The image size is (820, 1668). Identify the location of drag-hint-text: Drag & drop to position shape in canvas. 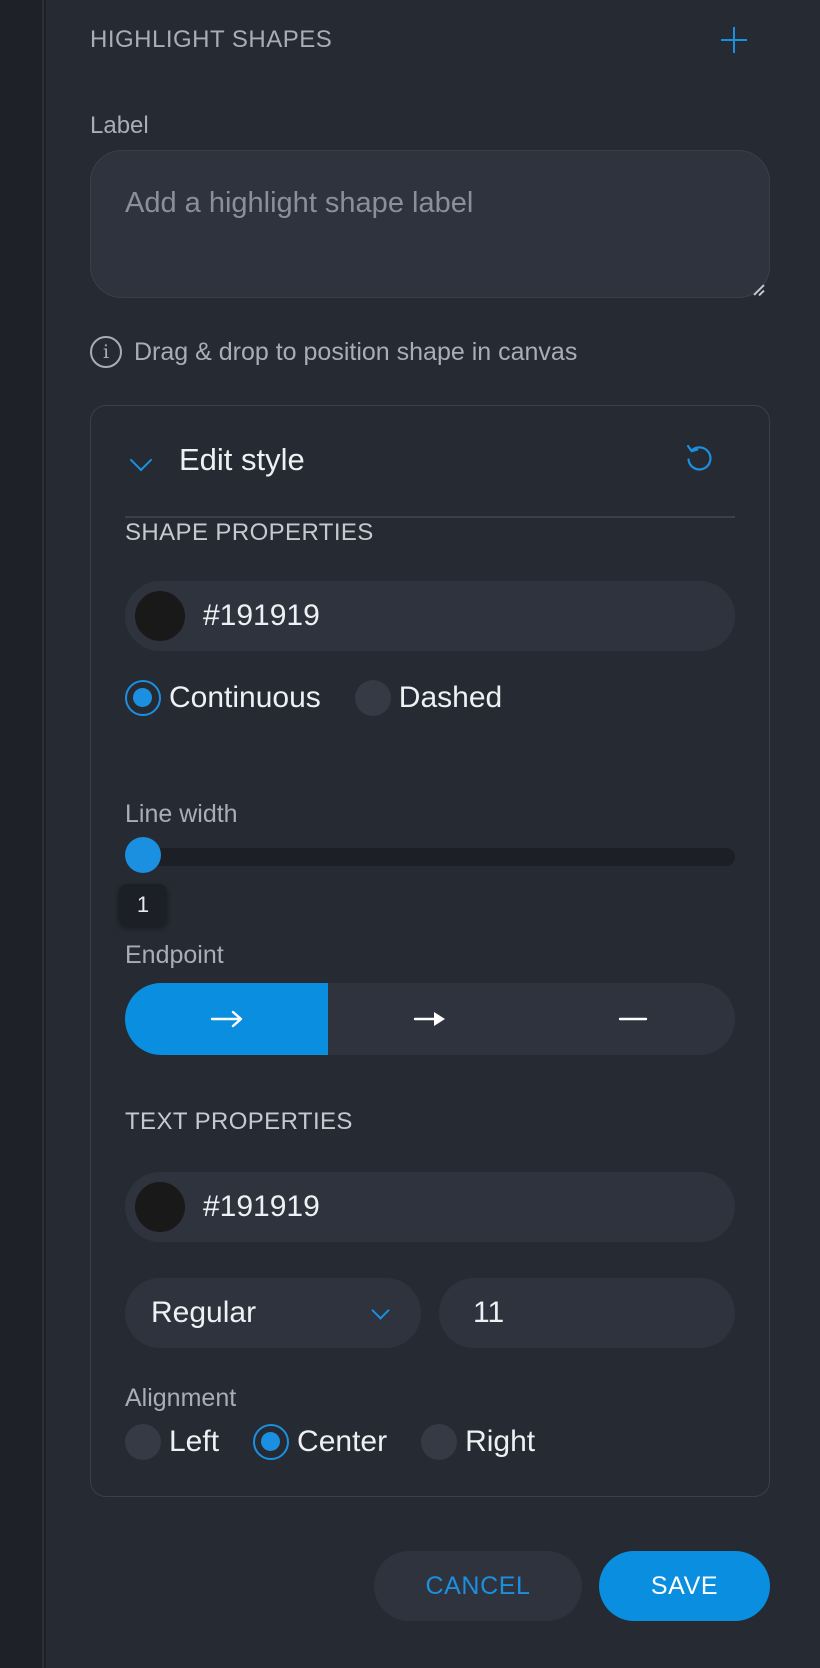
(356, 351).